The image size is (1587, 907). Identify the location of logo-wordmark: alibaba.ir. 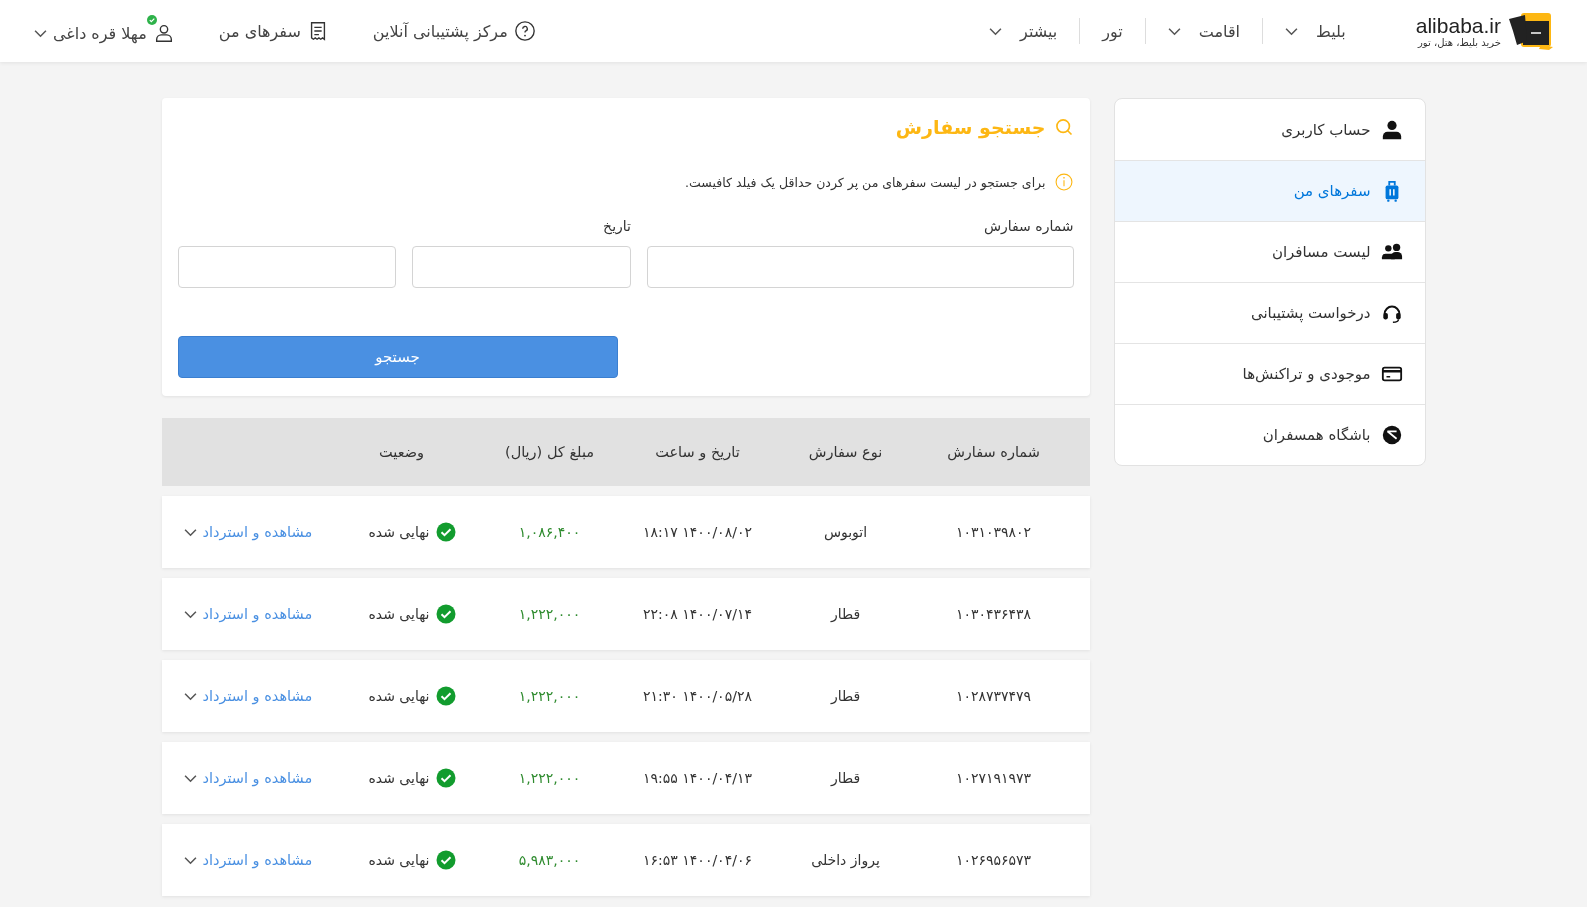
(1458, 25).